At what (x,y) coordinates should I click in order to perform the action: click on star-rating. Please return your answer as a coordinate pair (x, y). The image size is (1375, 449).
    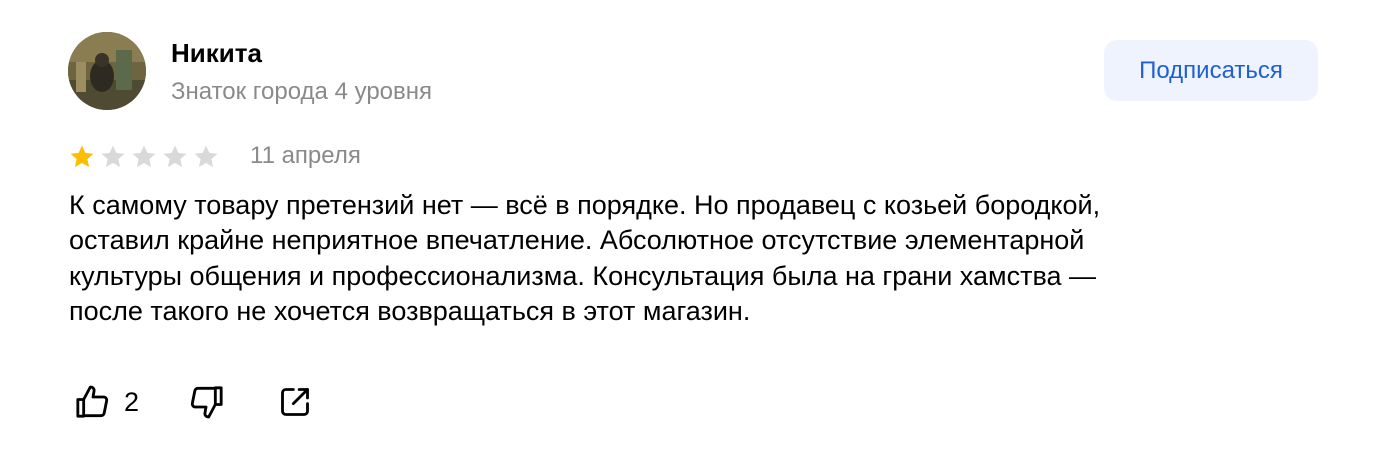
    Looking at the image, I should click on (144, 157).